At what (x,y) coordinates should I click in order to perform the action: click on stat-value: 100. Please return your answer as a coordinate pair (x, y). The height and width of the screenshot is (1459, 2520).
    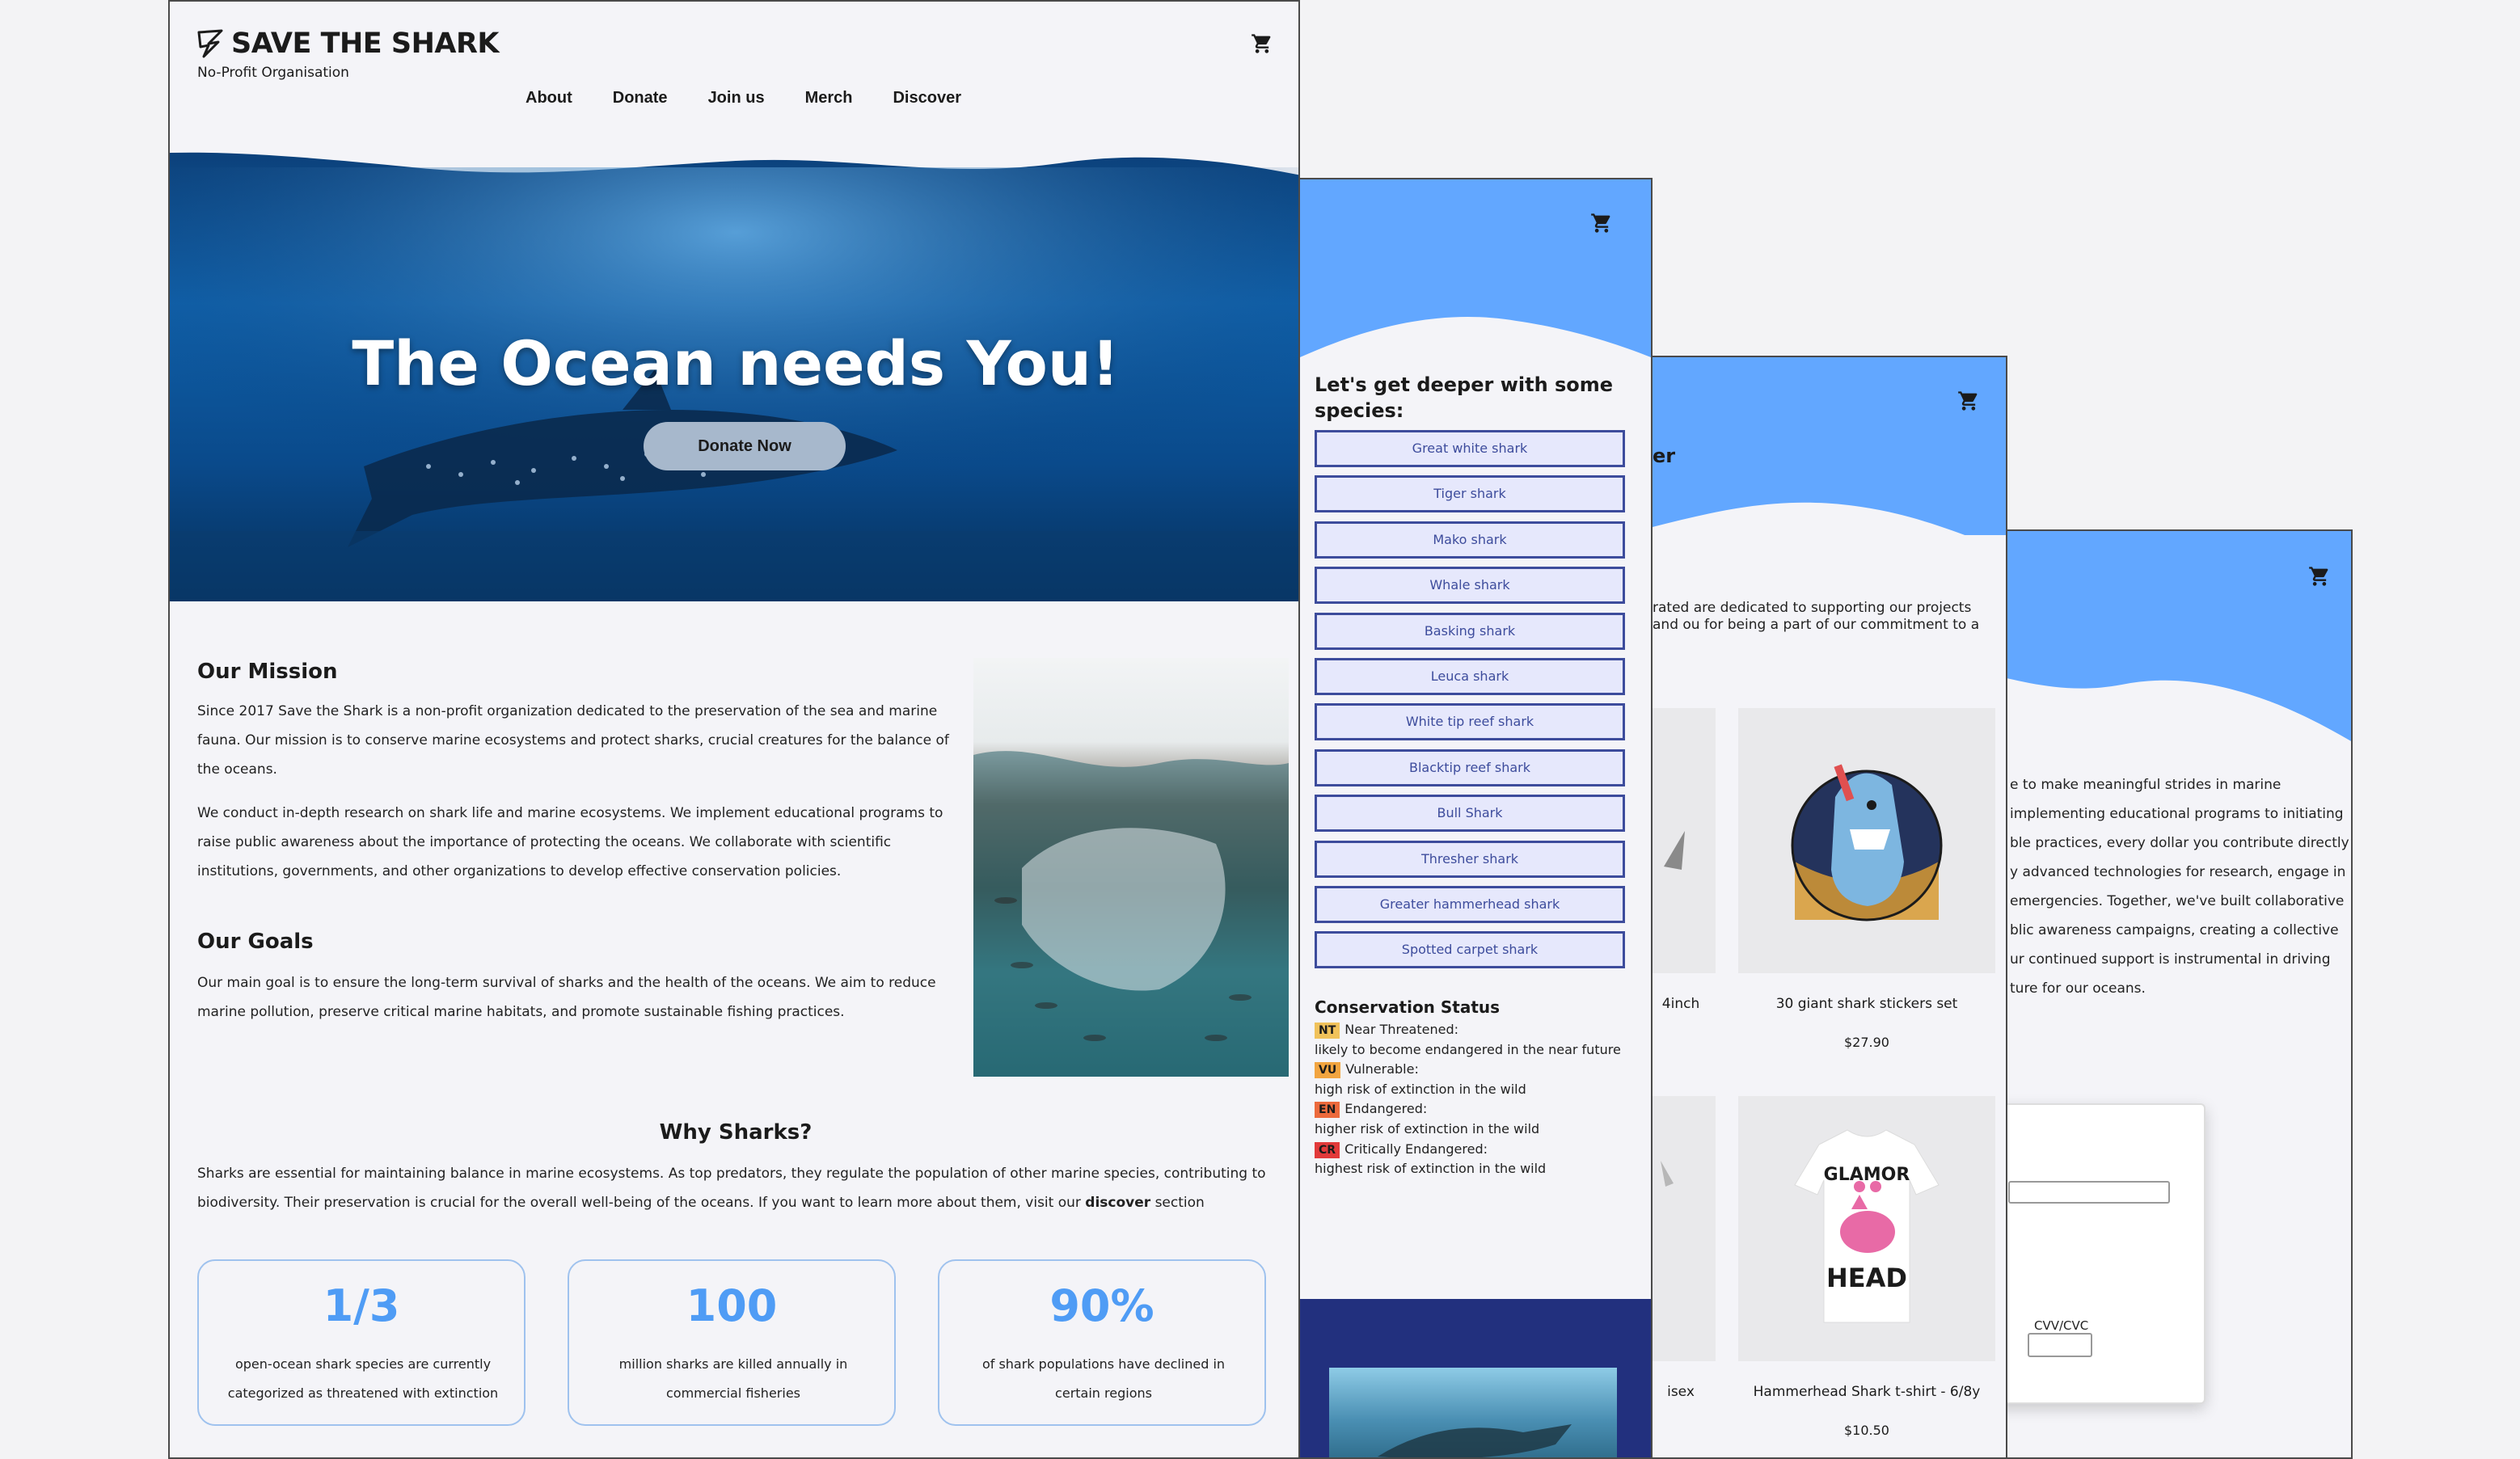
    Looking at the image, I should click on (732, 1305).